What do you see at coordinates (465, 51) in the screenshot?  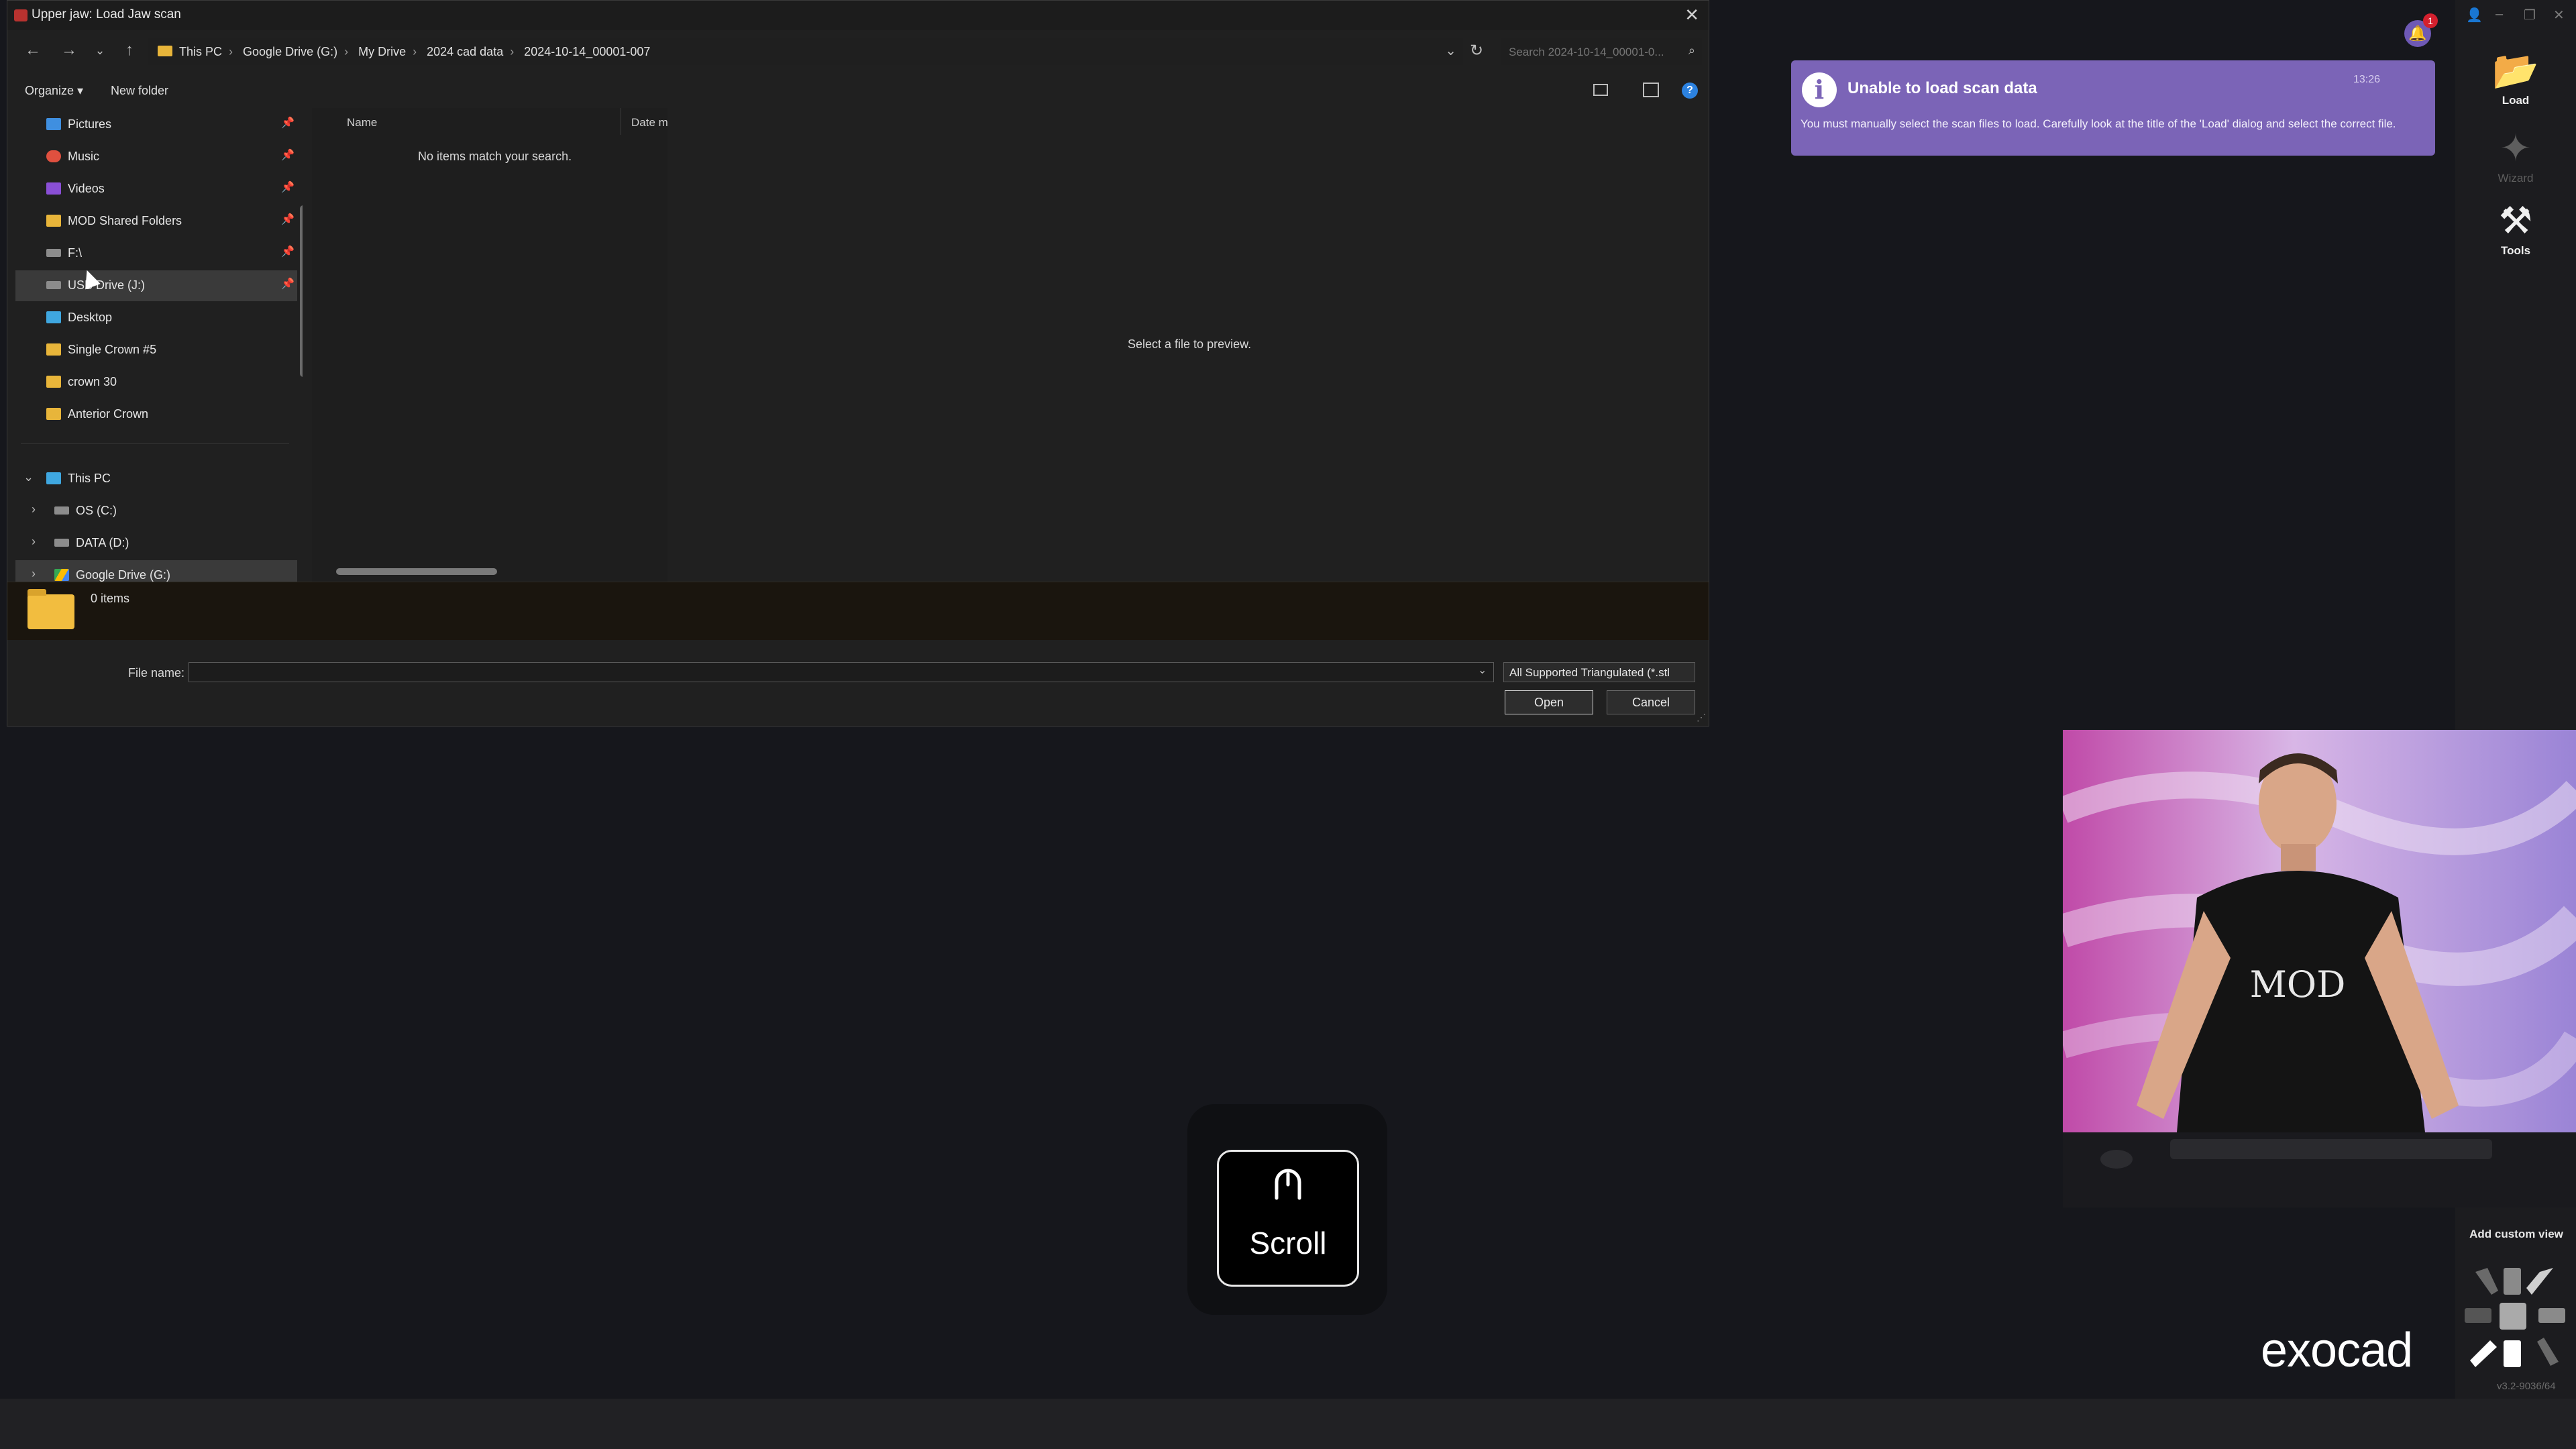 I see `breadcrumb-item: 2024 cad data` at bounding box center [465, 51].